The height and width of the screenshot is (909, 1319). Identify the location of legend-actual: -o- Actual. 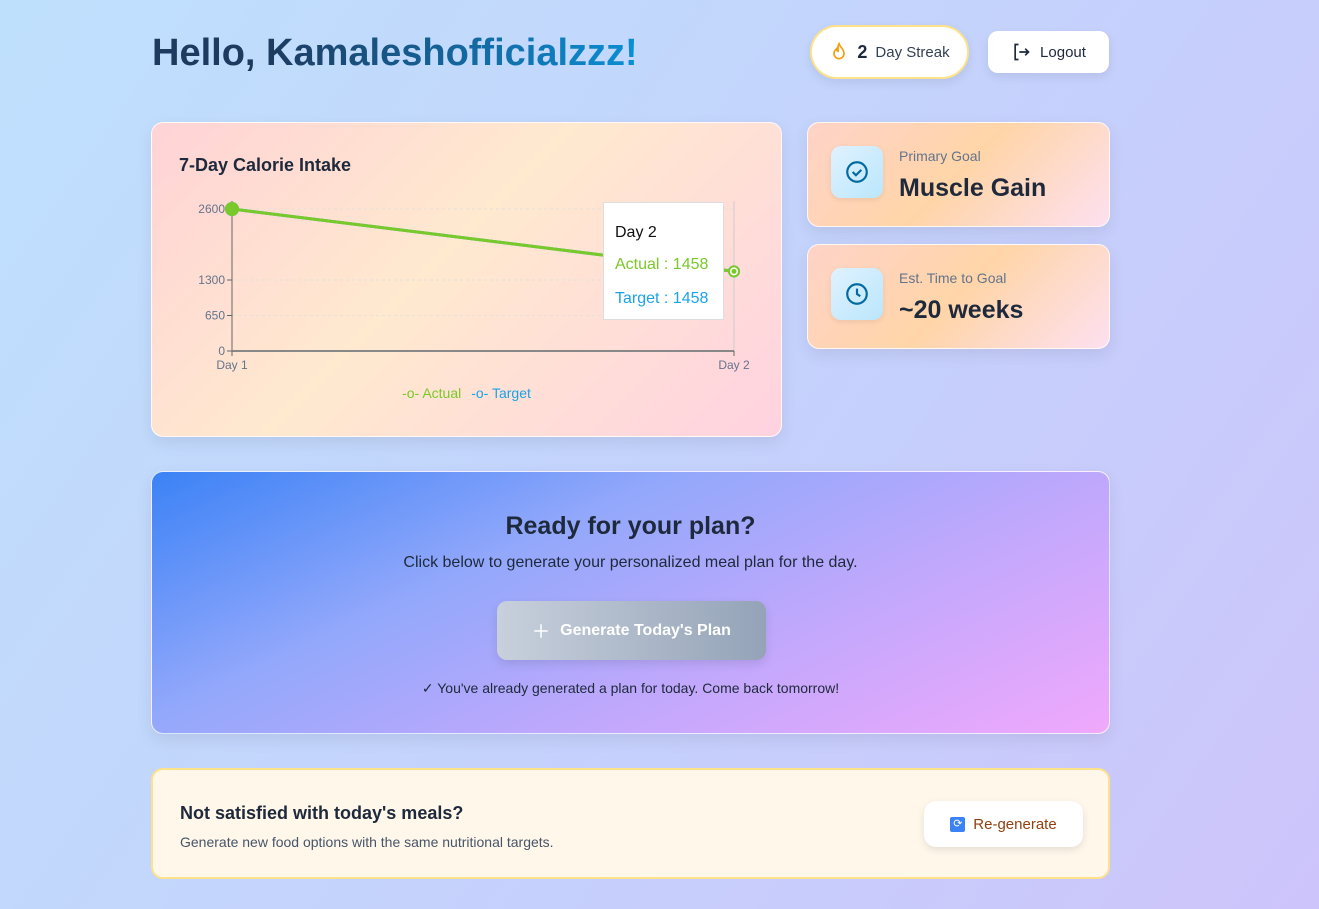
(431, 393).